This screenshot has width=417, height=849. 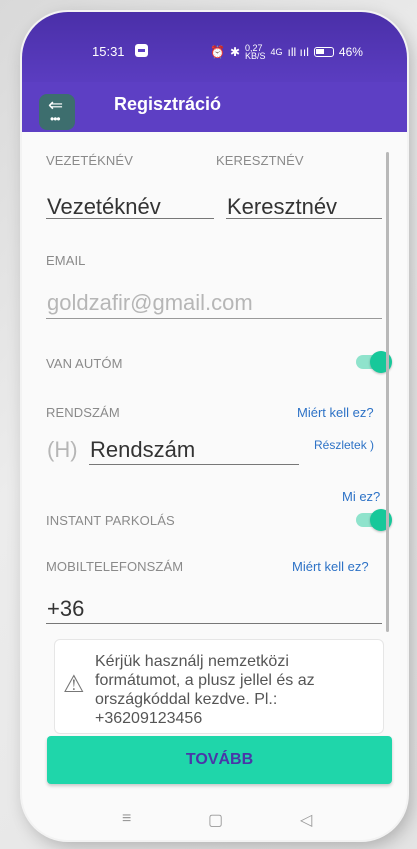 I want to click on email-underline, so click(x=214, y=318).